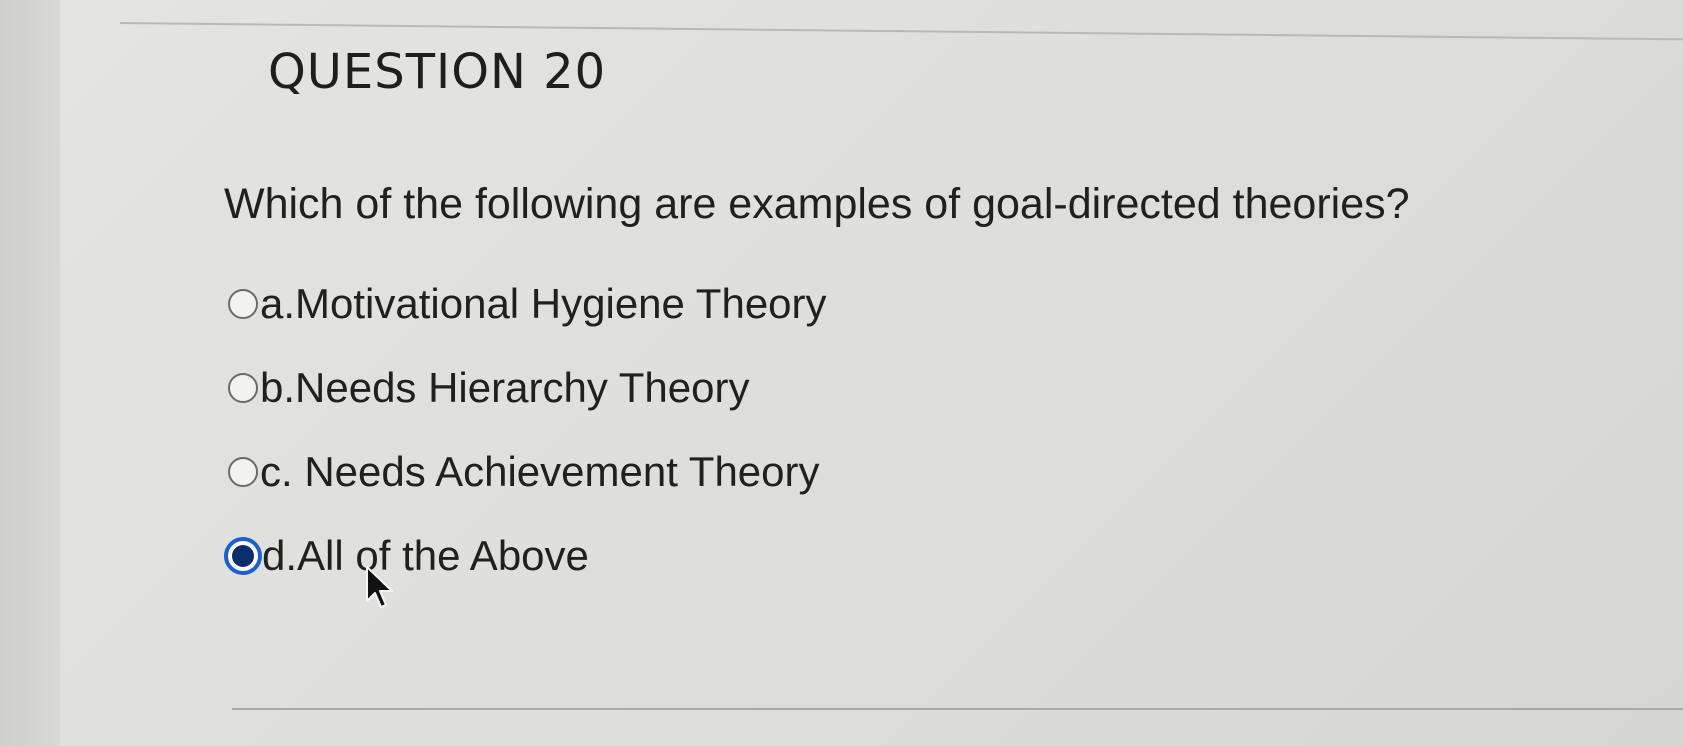 The height and width of the screenshot is (746, 1683). Describe the element at coordinates (543, 304) in the screenshot. I see `option-a-label: a.Motivational Hygiene Theory` at that location.